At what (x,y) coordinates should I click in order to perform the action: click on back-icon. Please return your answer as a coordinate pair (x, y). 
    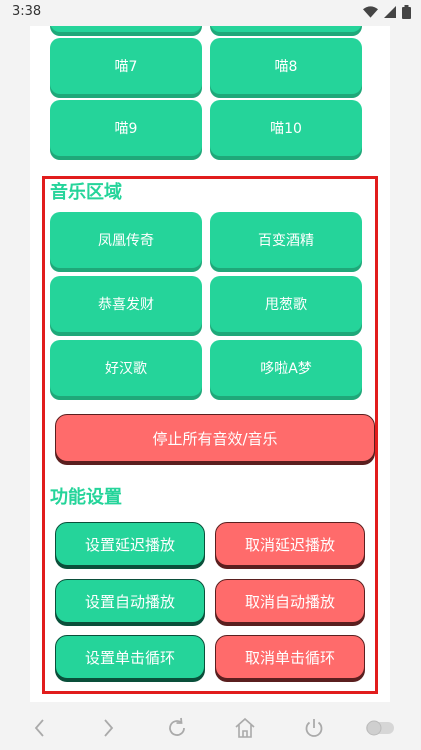
    Looking at the image, I should click on (40, 728).